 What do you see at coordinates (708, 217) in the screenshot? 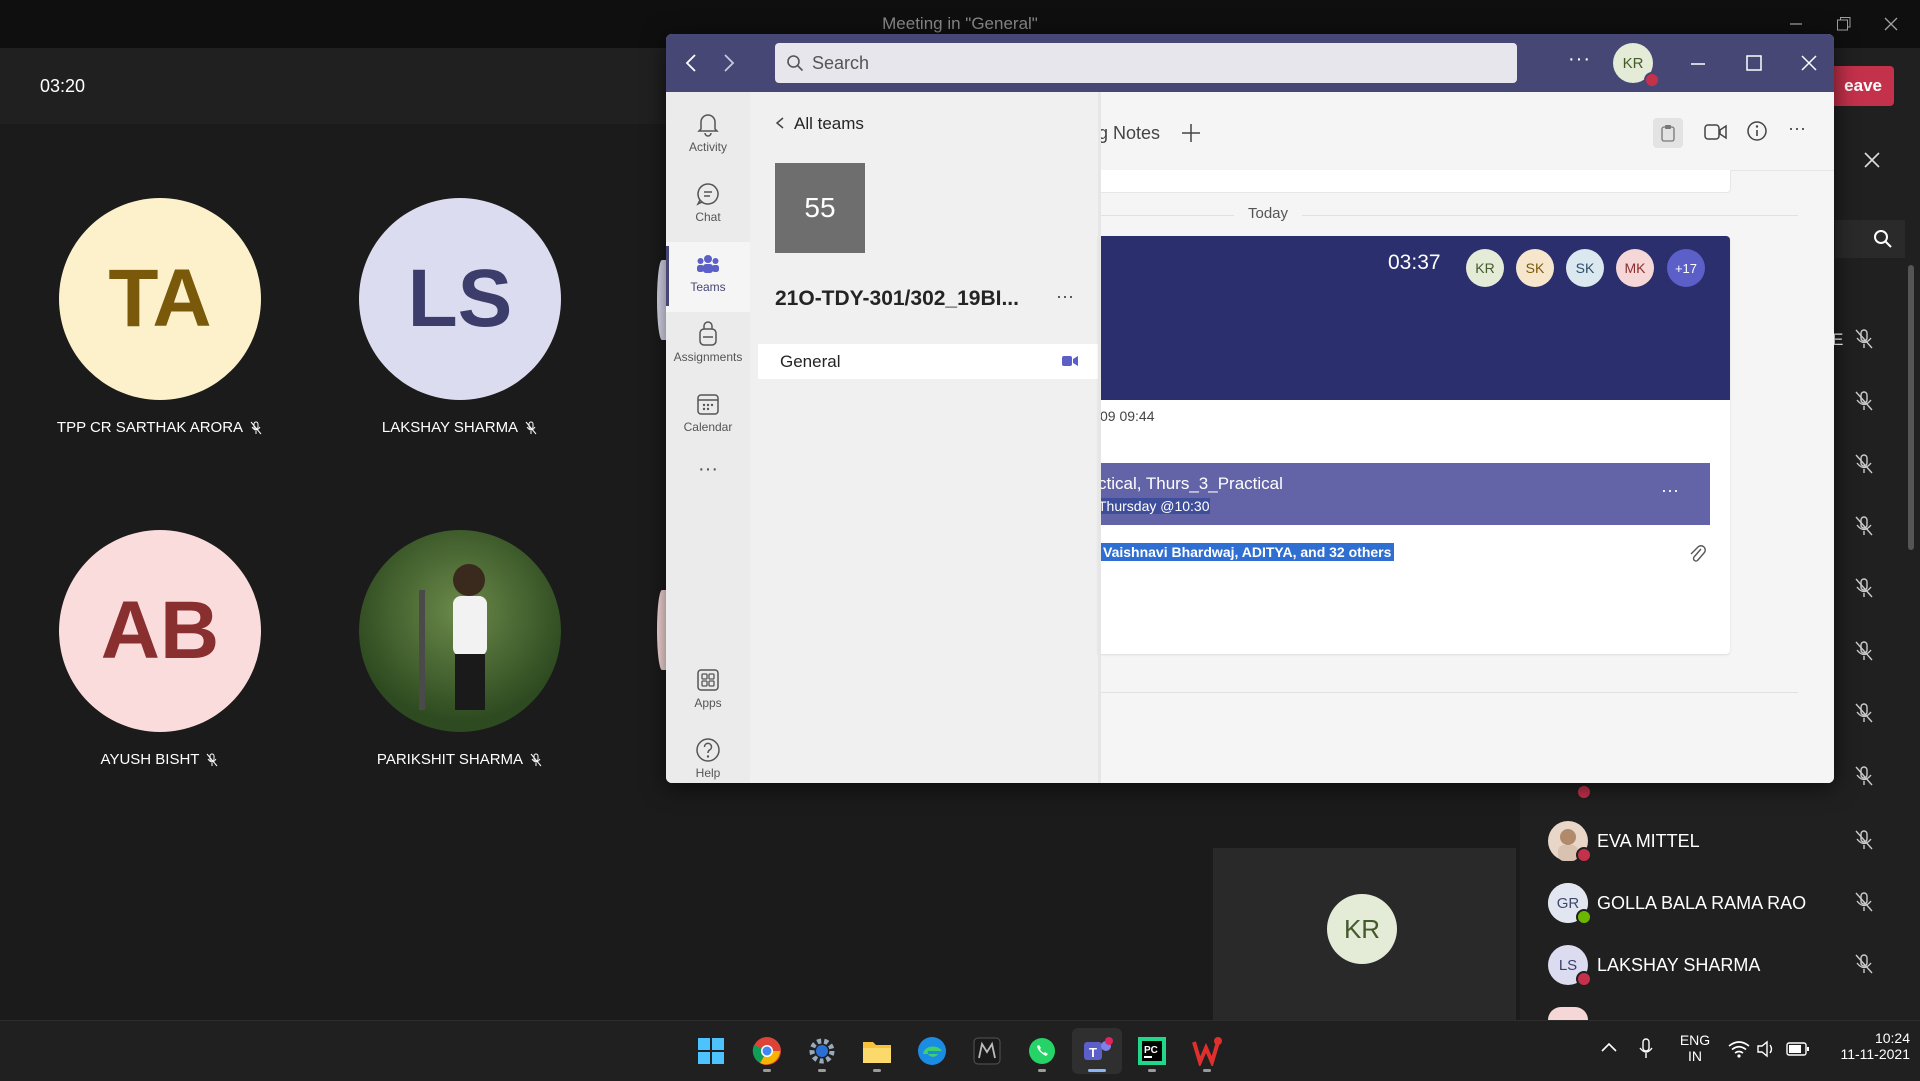
I see `rail-label: Chat` at bounding box center [708, 217].